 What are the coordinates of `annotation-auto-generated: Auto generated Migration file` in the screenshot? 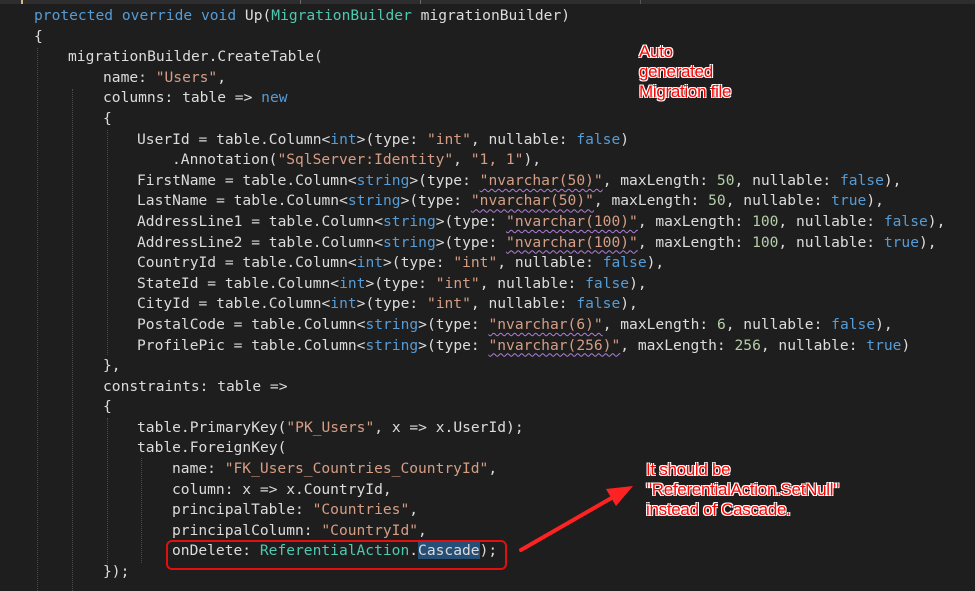 It's located at (685, 71).